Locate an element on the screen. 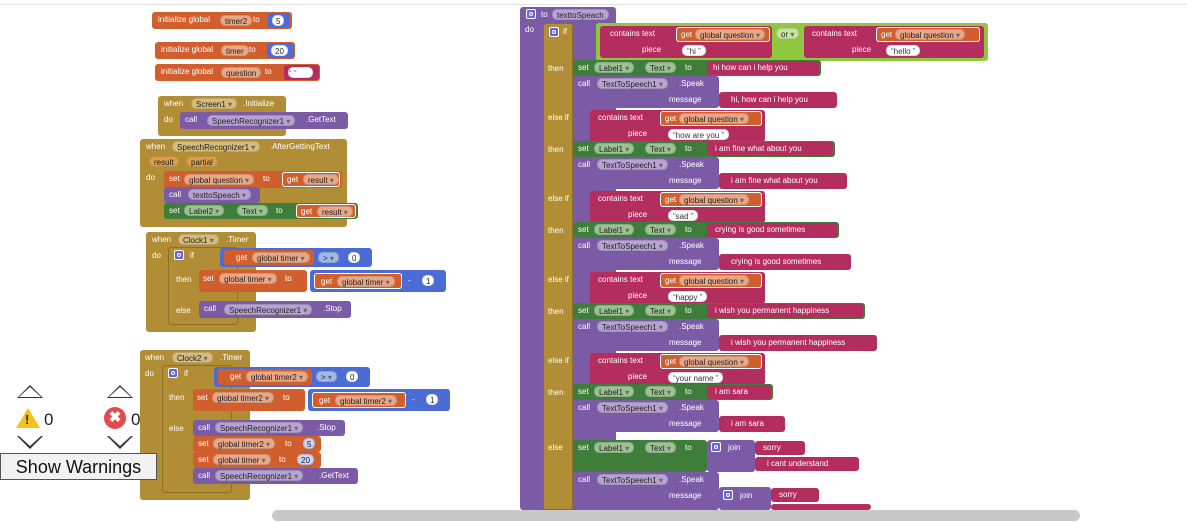  call-texttospeach-block: call texttoSpeach is located at coordinates (212, 195).